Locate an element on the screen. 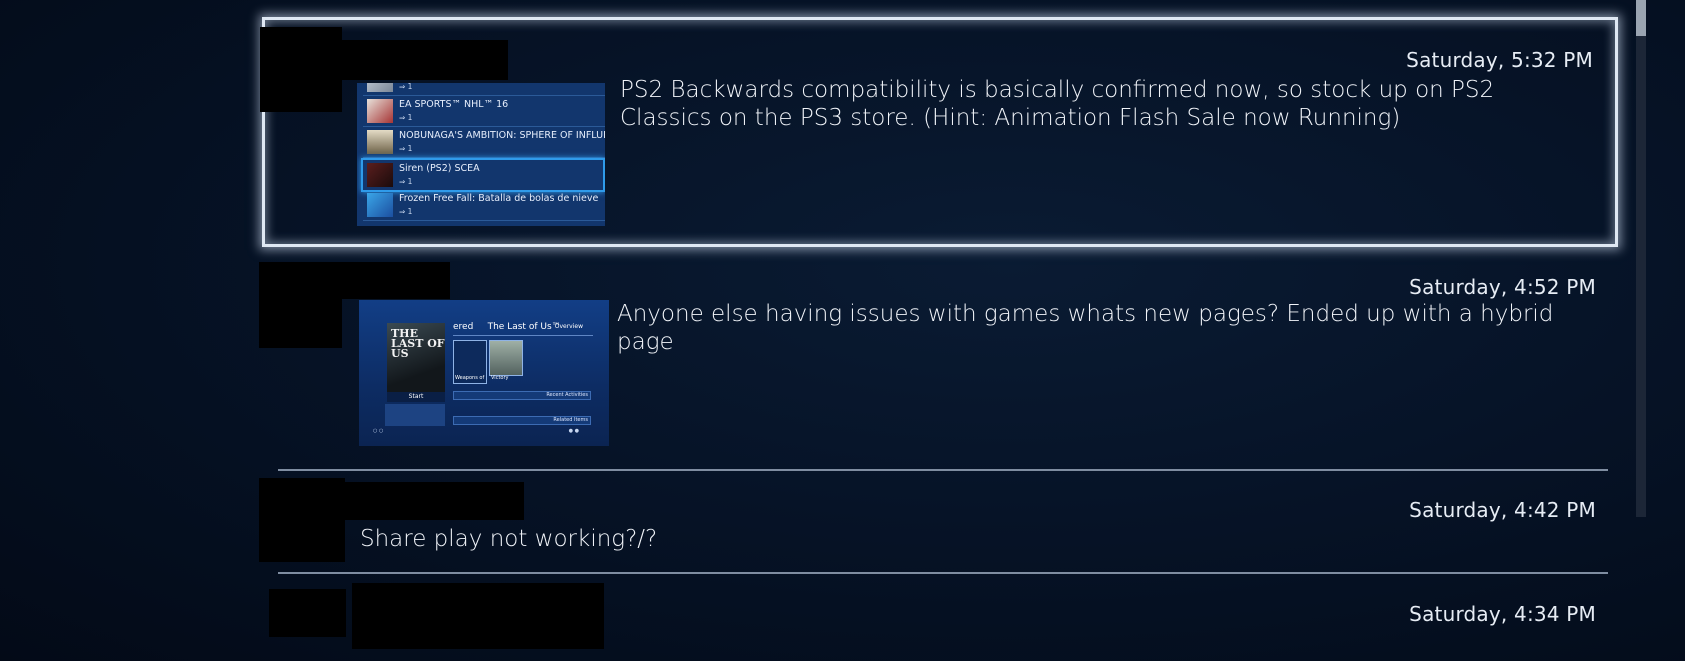 This screenshot has width=1685, height=661. game-title: Siren (PS2) SCEA is located at coordinates (439, 168).